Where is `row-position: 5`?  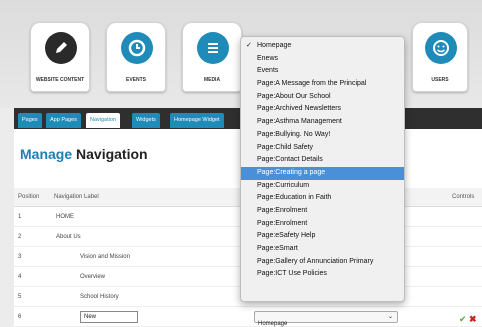
row-position: 5 is located at coordinates (20, 297).